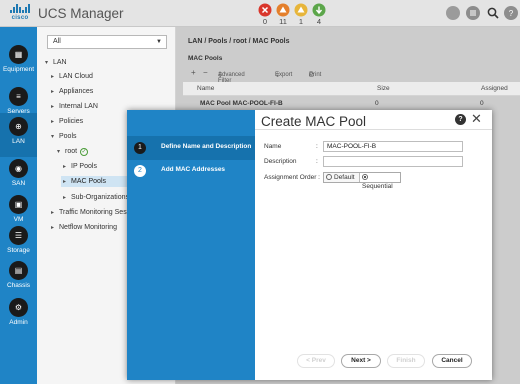 The image size is (520, 384). I want to click on check-icon: ✓, so click(84, 152).